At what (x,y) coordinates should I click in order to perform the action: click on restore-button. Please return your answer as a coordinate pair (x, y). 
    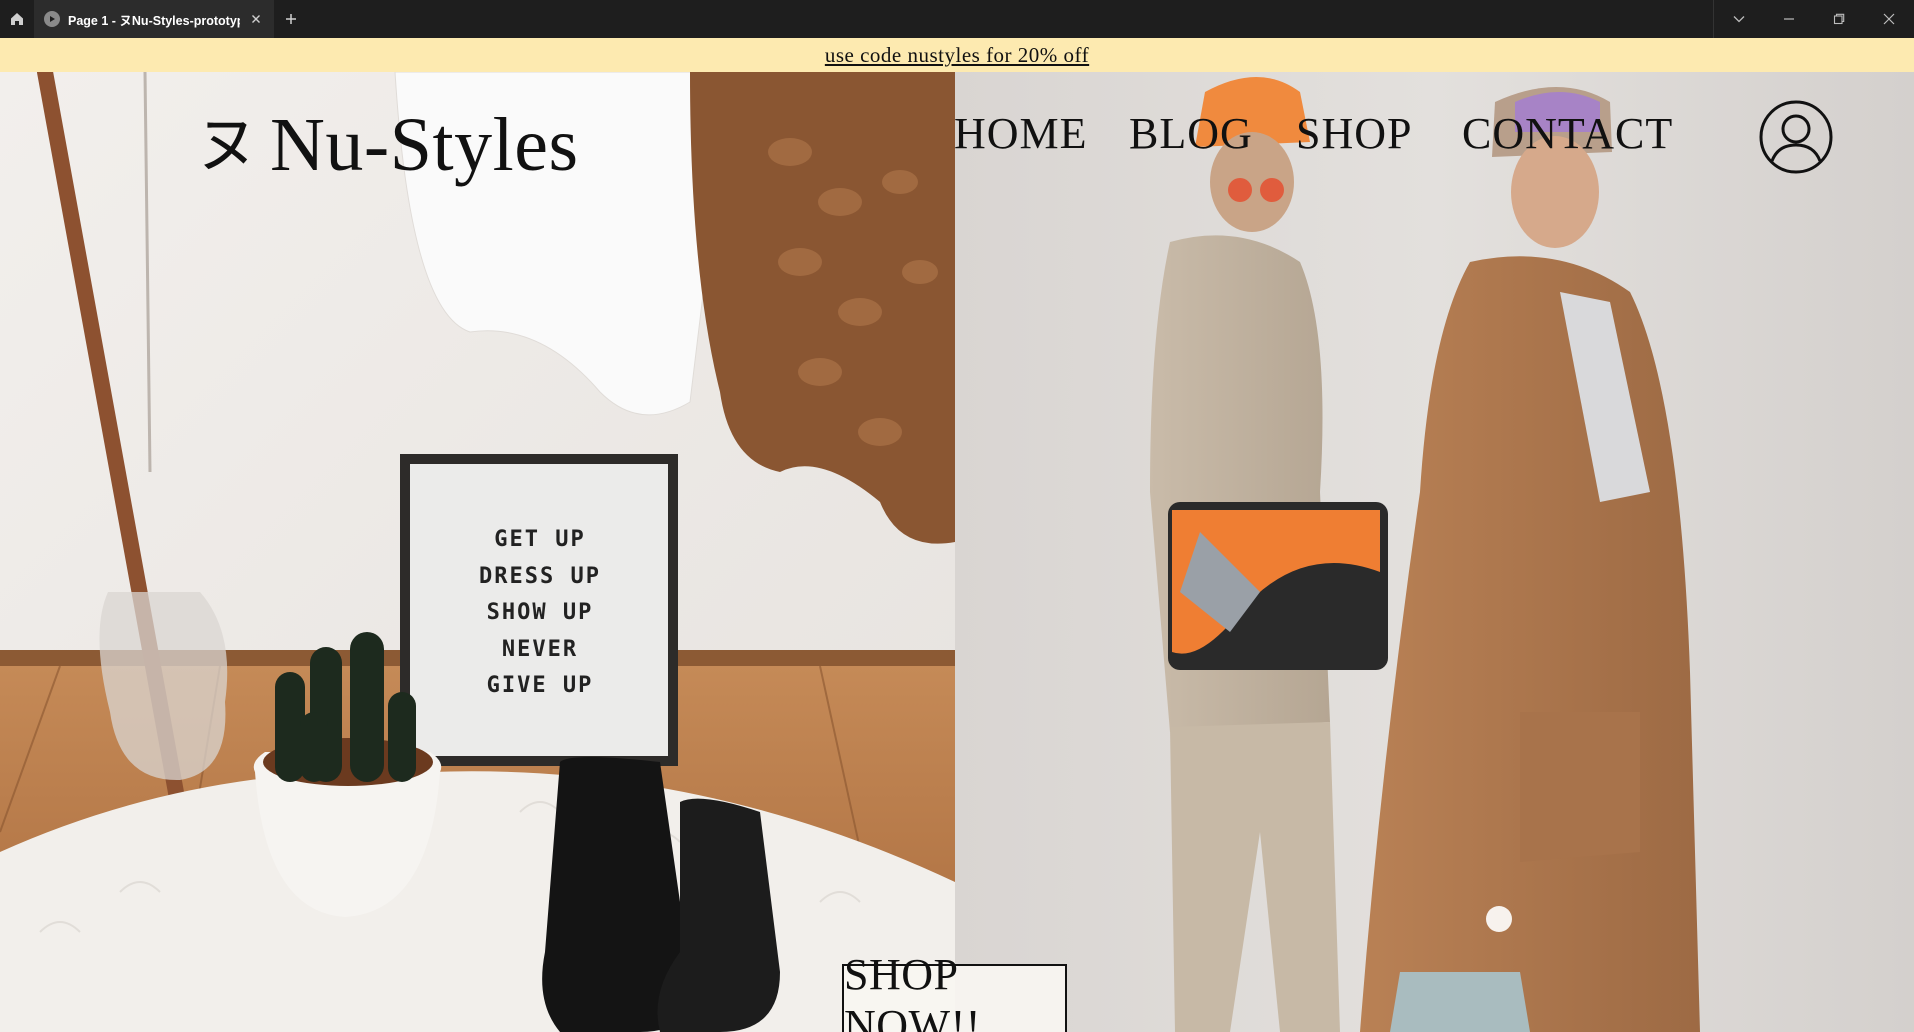
    Looking at the image, I should click on (1839, 19).